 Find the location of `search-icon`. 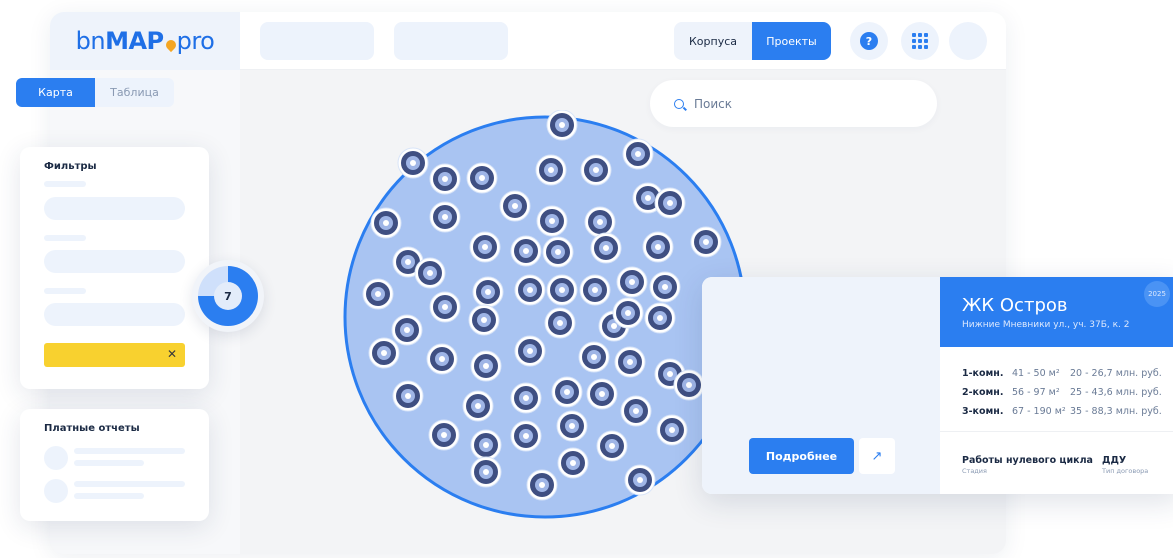

search-icon is located at coordinates (679, 103).